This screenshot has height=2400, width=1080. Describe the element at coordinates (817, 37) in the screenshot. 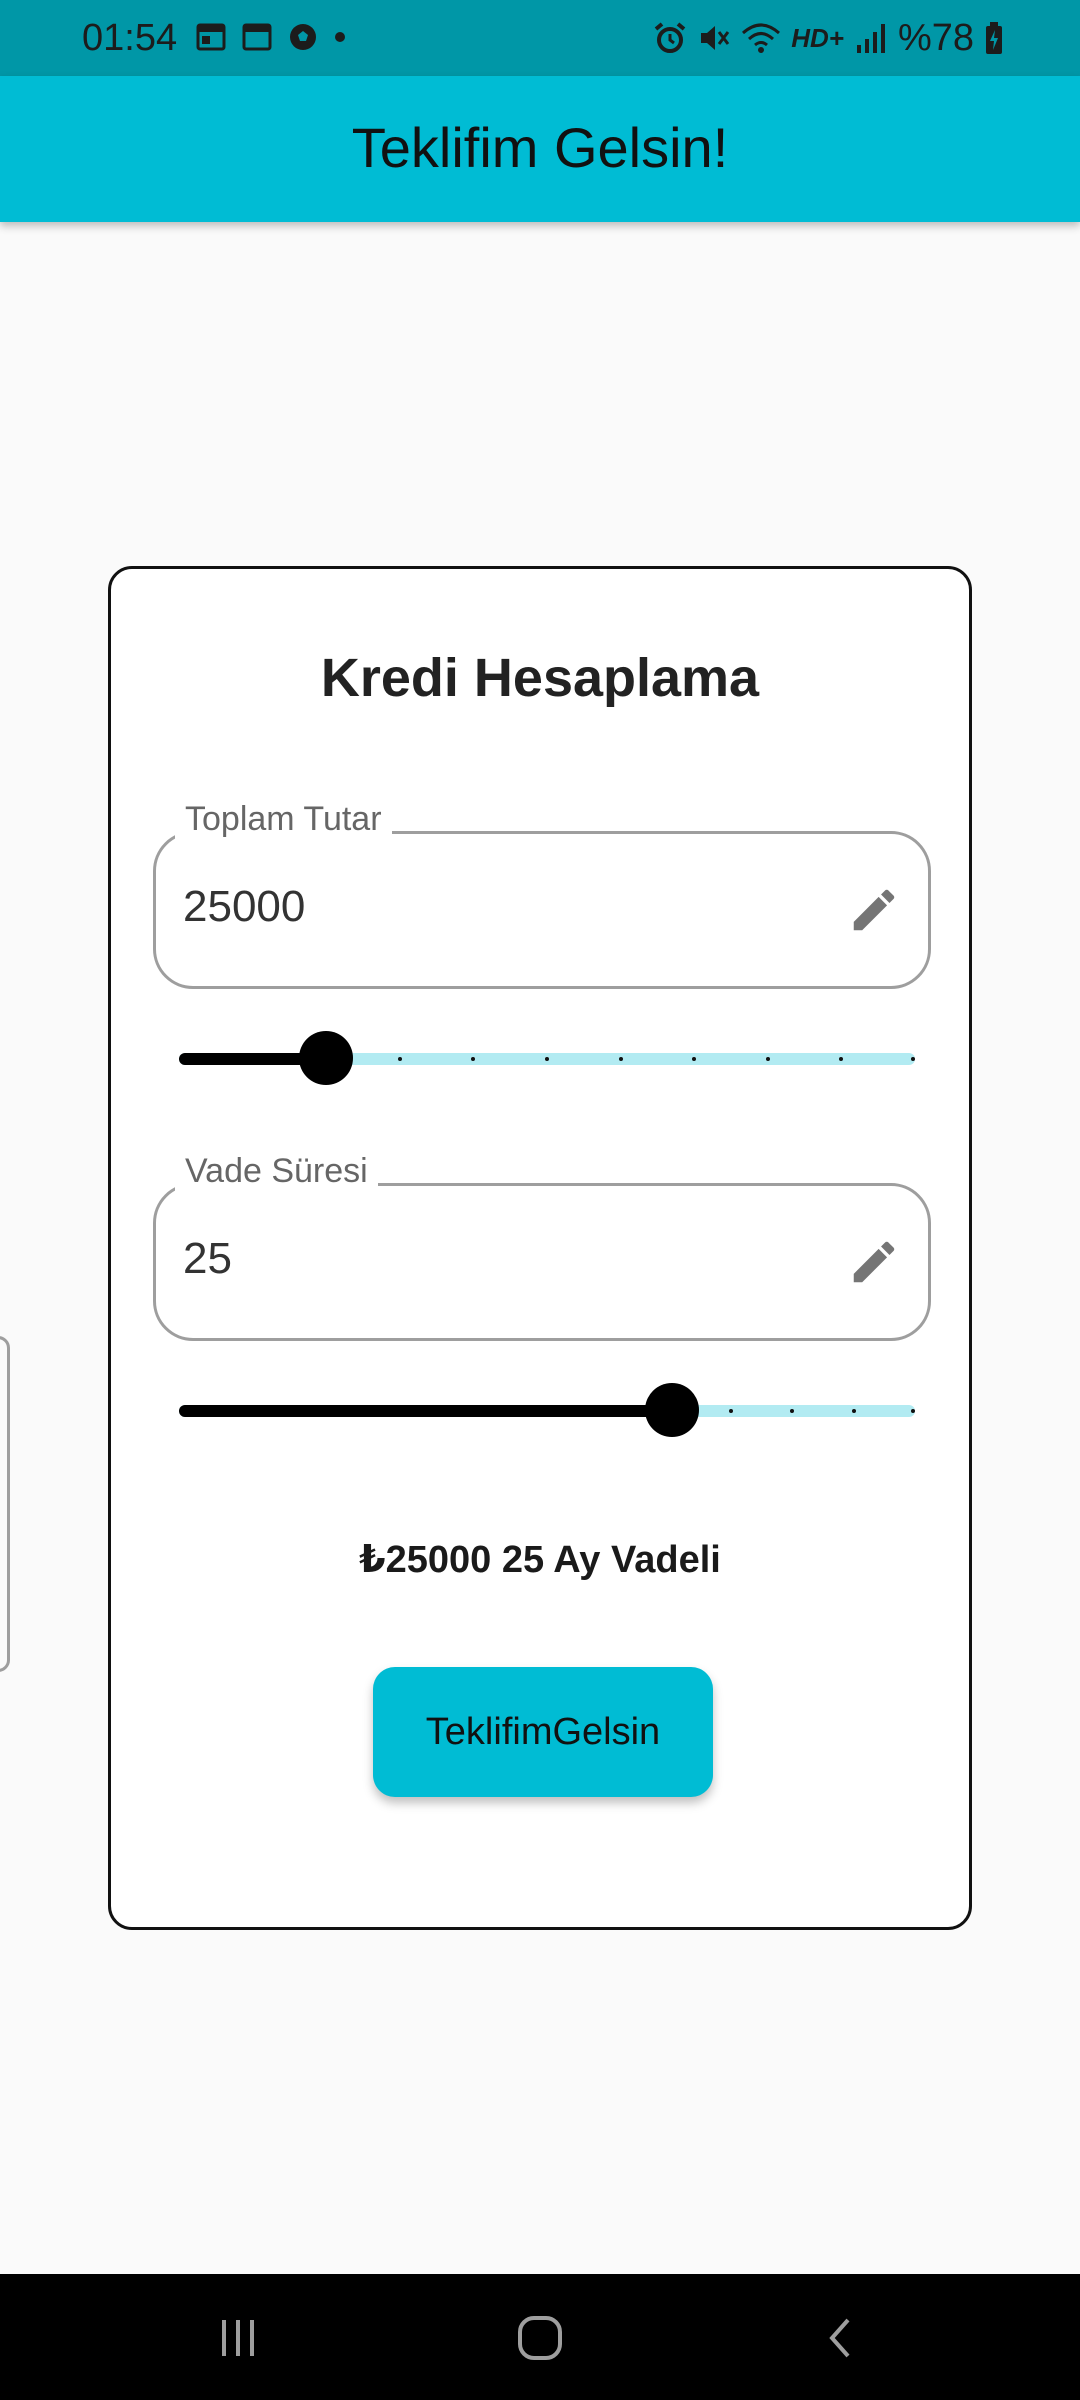

I see `network-type-label: HD+` at that location.